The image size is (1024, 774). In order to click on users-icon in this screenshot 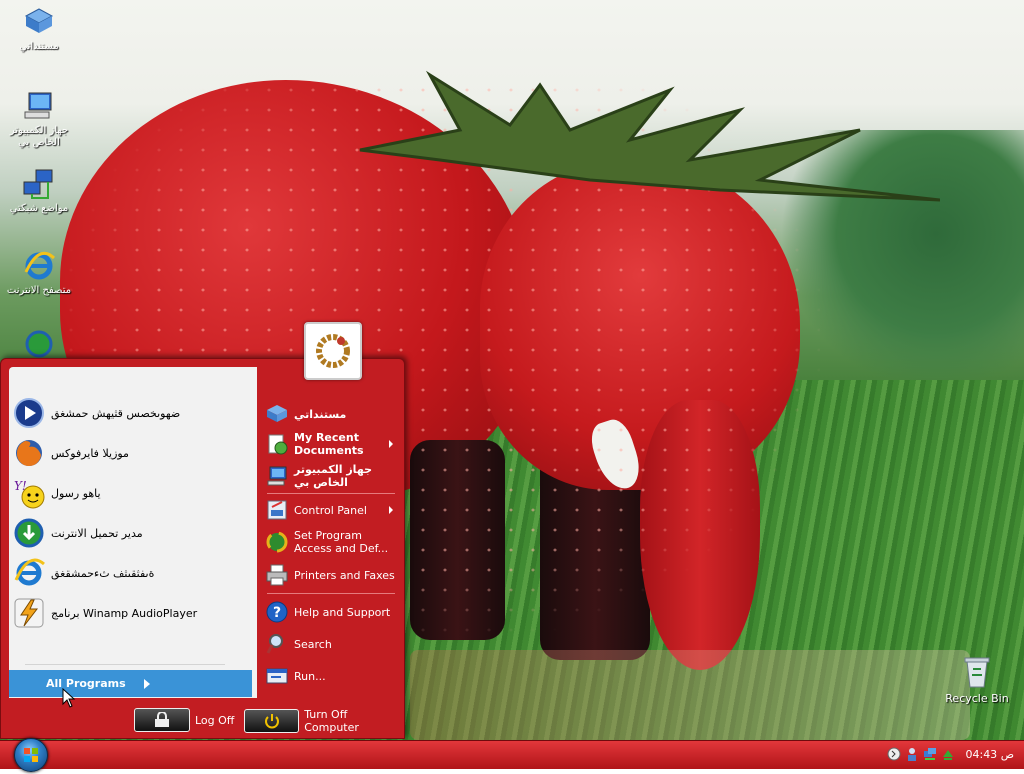, I will do `click(912, 754)`.